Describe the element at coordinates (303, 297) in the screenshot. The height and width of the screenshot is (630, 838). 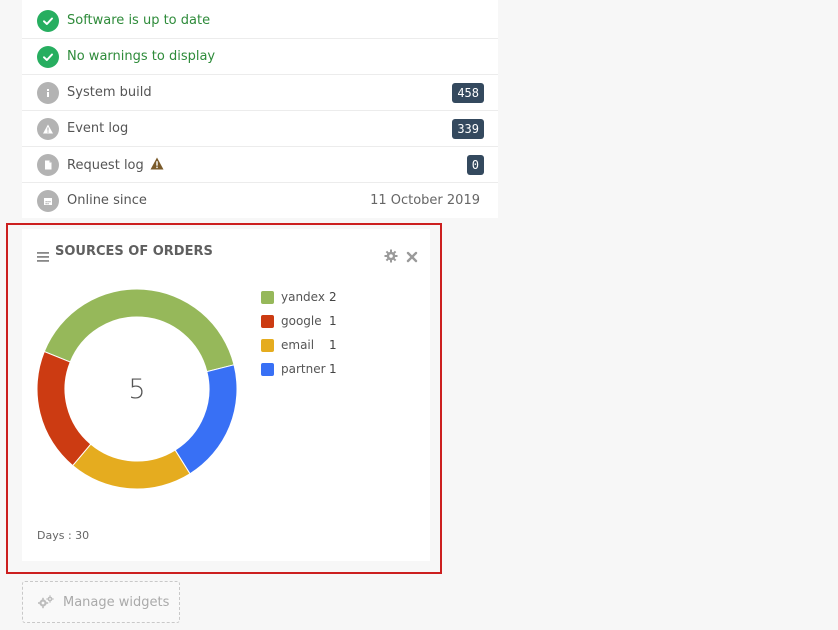
I see `legend-name: yandex` at that location.